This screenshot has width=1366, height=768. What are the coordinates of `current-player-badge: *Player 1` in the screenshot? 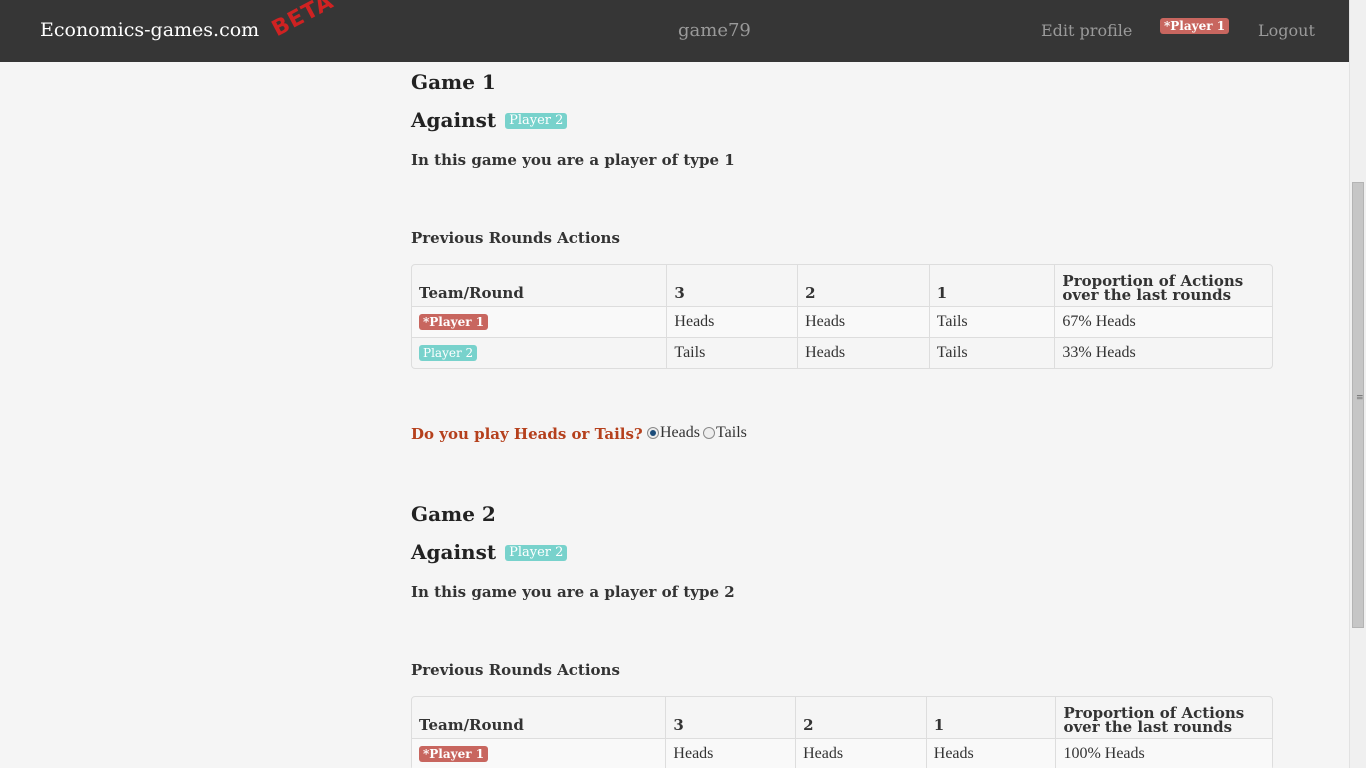 It's located at (1195, 26).